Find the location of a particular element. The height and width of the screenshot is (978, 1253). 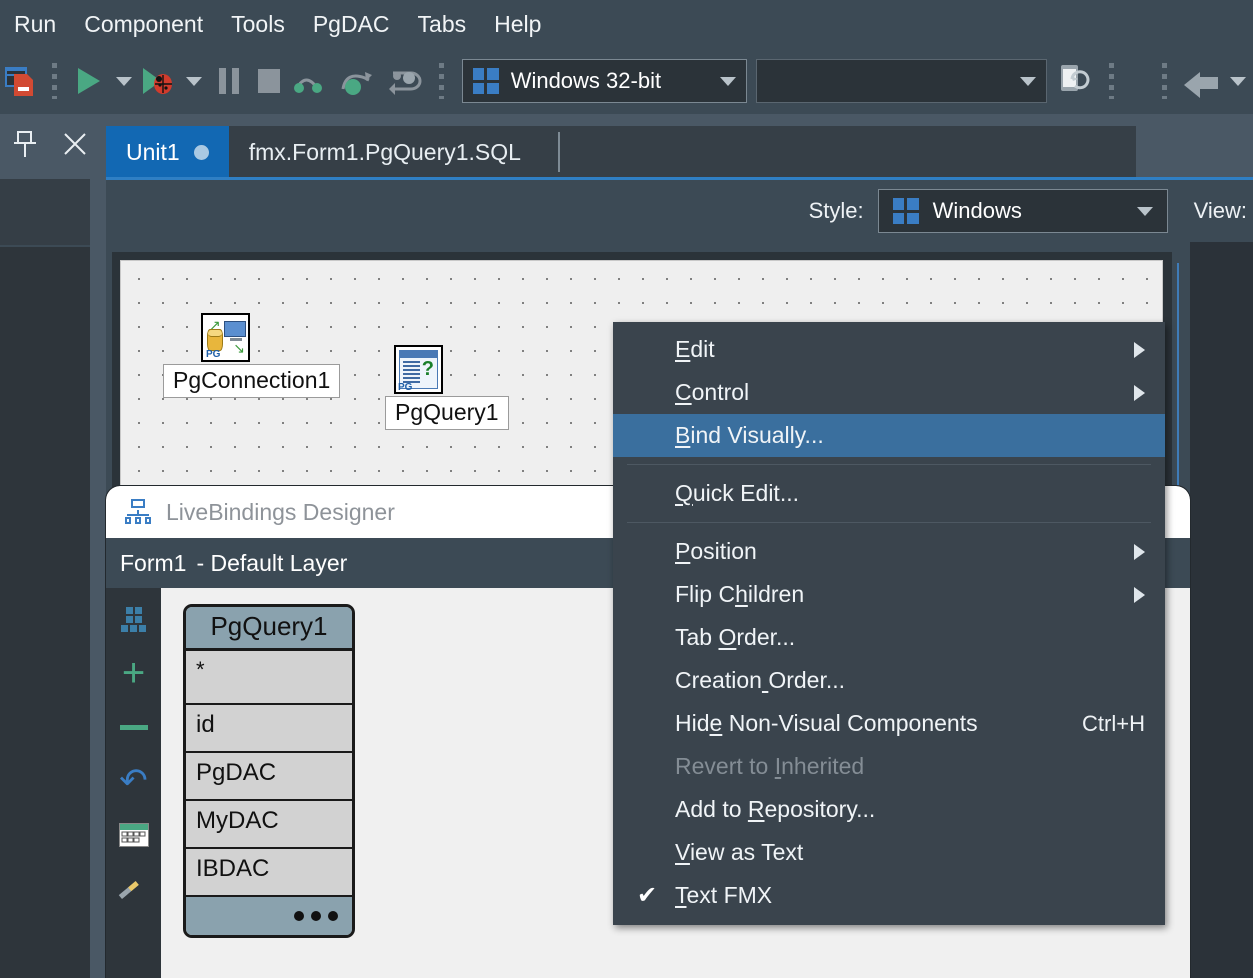

component-pgconnection1: ↗ ↘ PG PgConnection1 is located at coordinates (252, 356).